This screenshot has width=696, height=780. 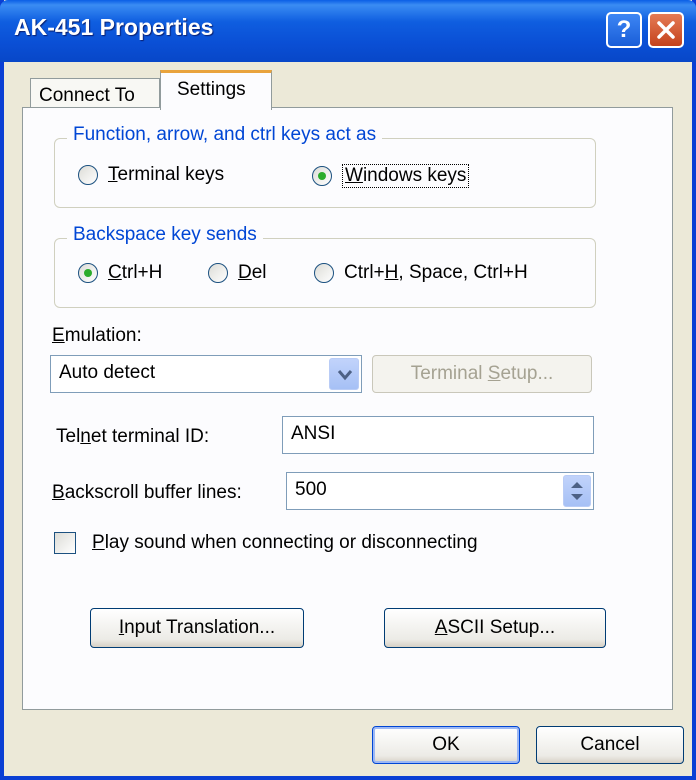 What do you see at coordinates (225, 135) in the screenshot?
I see `group-legend: Function, arrow, and ctrl keys act as` at bounding box center [225, 135].